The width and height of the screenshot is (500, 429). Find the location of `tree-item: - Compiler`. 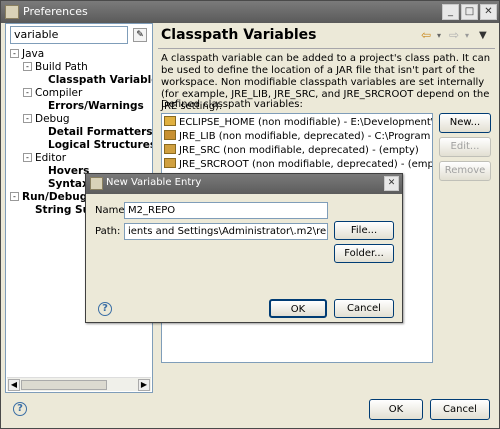

tree-item: - Compiler is located at coordinates (52, 93).